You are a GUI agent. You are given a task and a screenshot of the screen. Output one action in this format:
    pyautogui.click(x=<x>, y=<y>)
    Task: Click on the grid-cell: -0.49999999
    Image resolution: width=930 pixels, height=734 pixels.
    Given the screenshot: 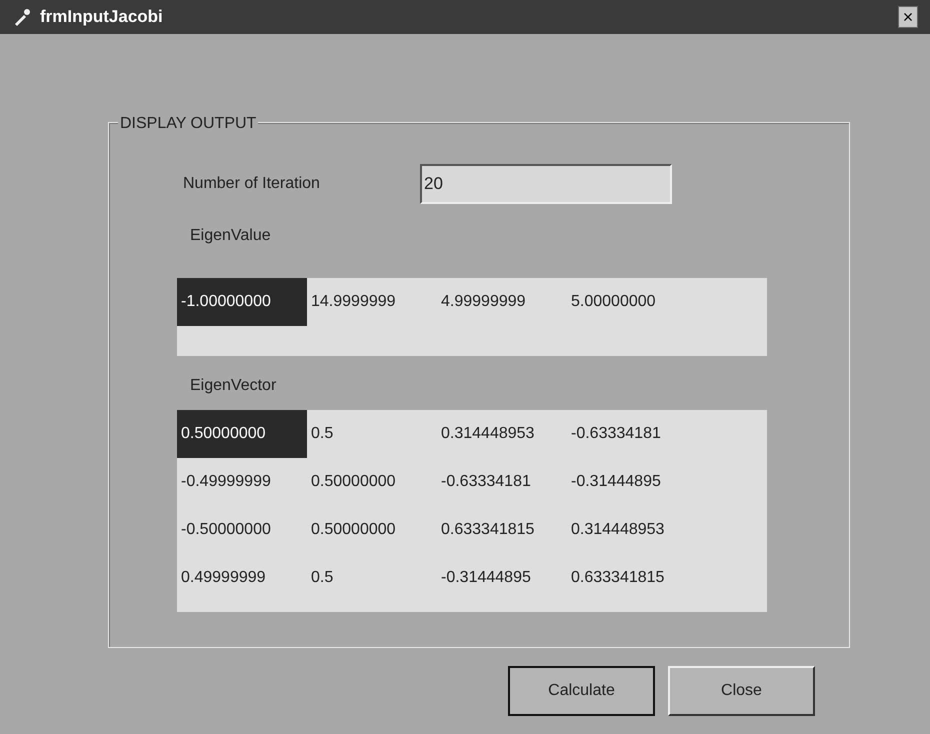 What is the action you would take?
    pyautogui.click(x=242, y=482)
    